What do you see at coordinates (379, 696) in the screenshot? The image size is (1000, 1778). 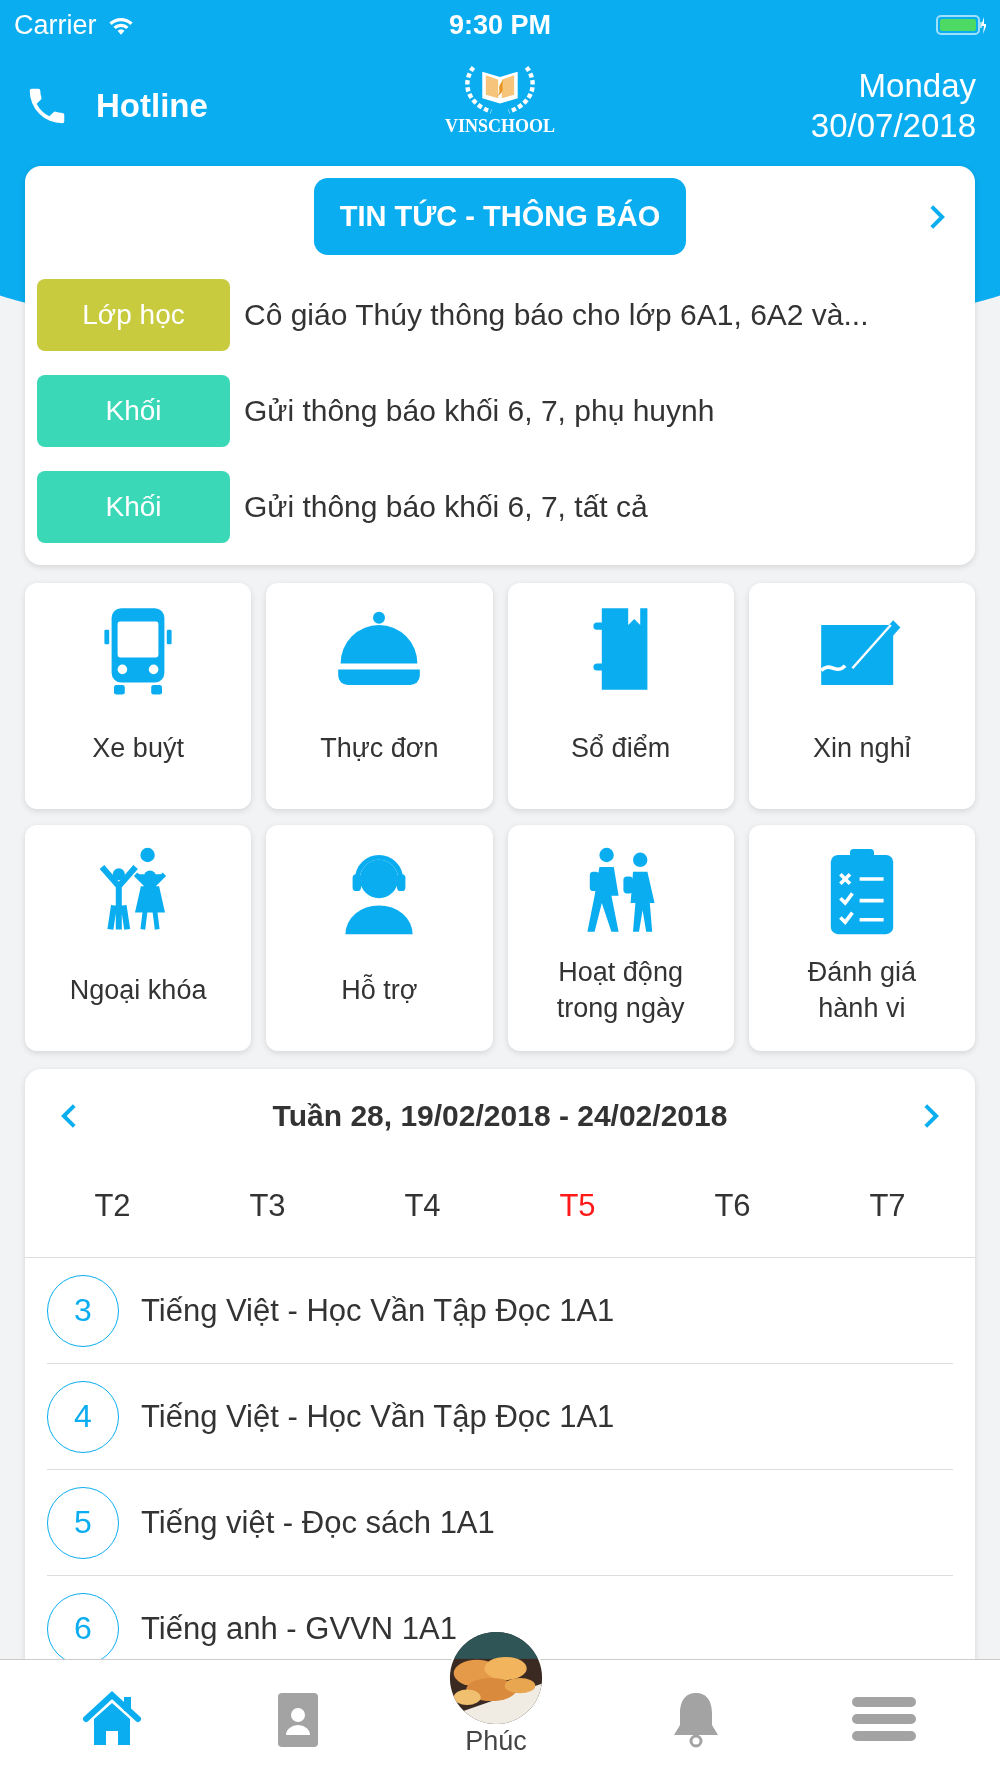 I see `feature-tile: Thực đơn` at bounding box center [379, 696].